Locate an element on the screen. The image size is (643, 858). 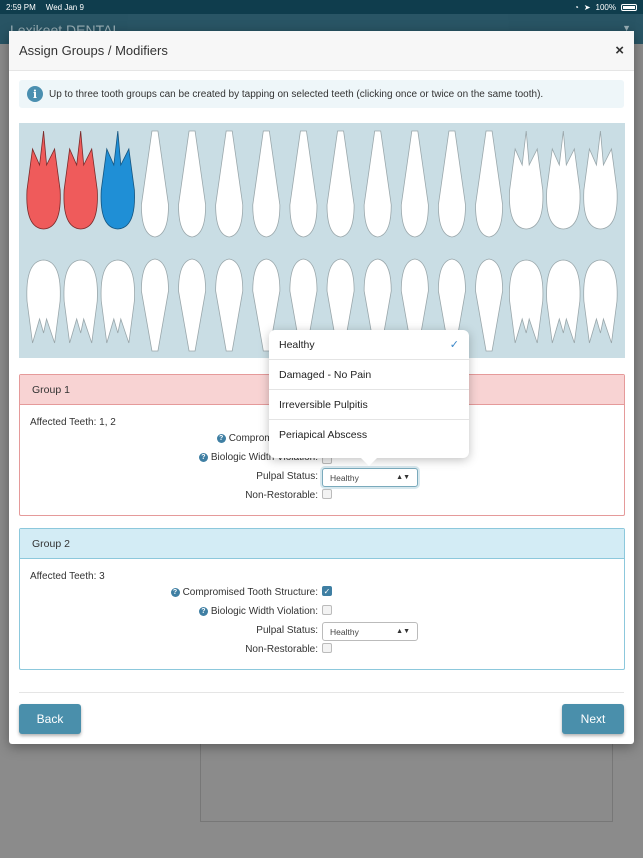
status-time: 2:59 PM is located at coordinates (21, 7).